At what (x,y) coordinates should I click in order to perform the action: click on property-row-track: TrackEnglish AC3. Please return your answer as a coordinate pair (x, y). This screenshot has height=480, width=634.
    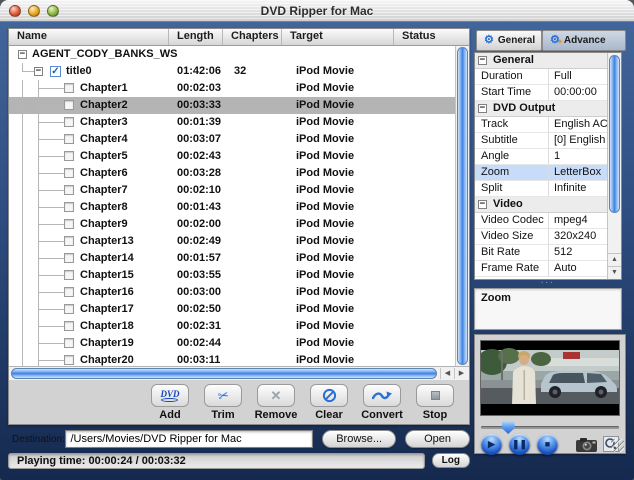
    Looking at the image, I should click on (541, 125).